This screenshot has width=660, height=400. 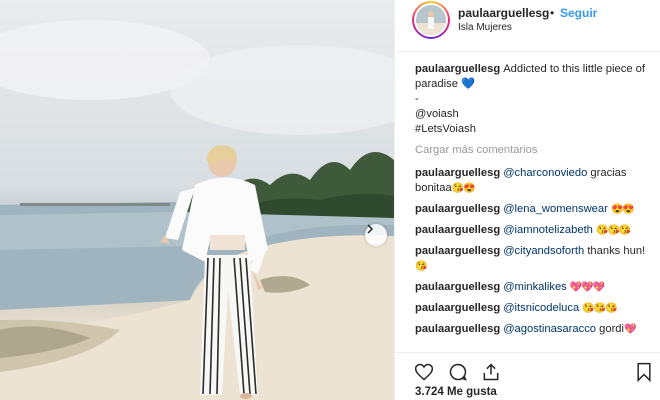 I want to click on comment-mention: @cityandsoforth, so click(x=543, y=251).